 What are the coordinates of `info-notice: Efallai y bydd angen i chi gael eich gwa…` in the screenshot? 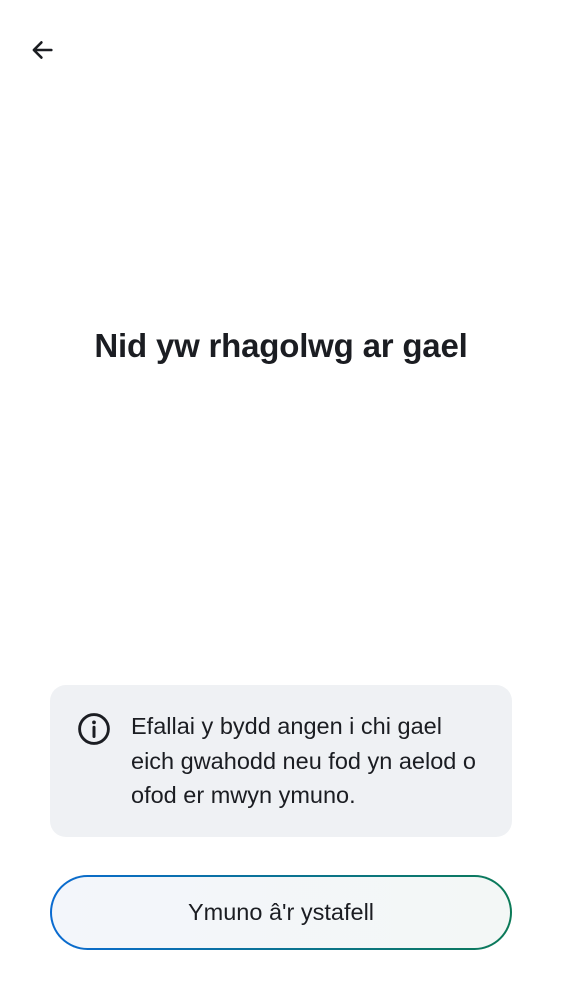 It's located at (281, 761).